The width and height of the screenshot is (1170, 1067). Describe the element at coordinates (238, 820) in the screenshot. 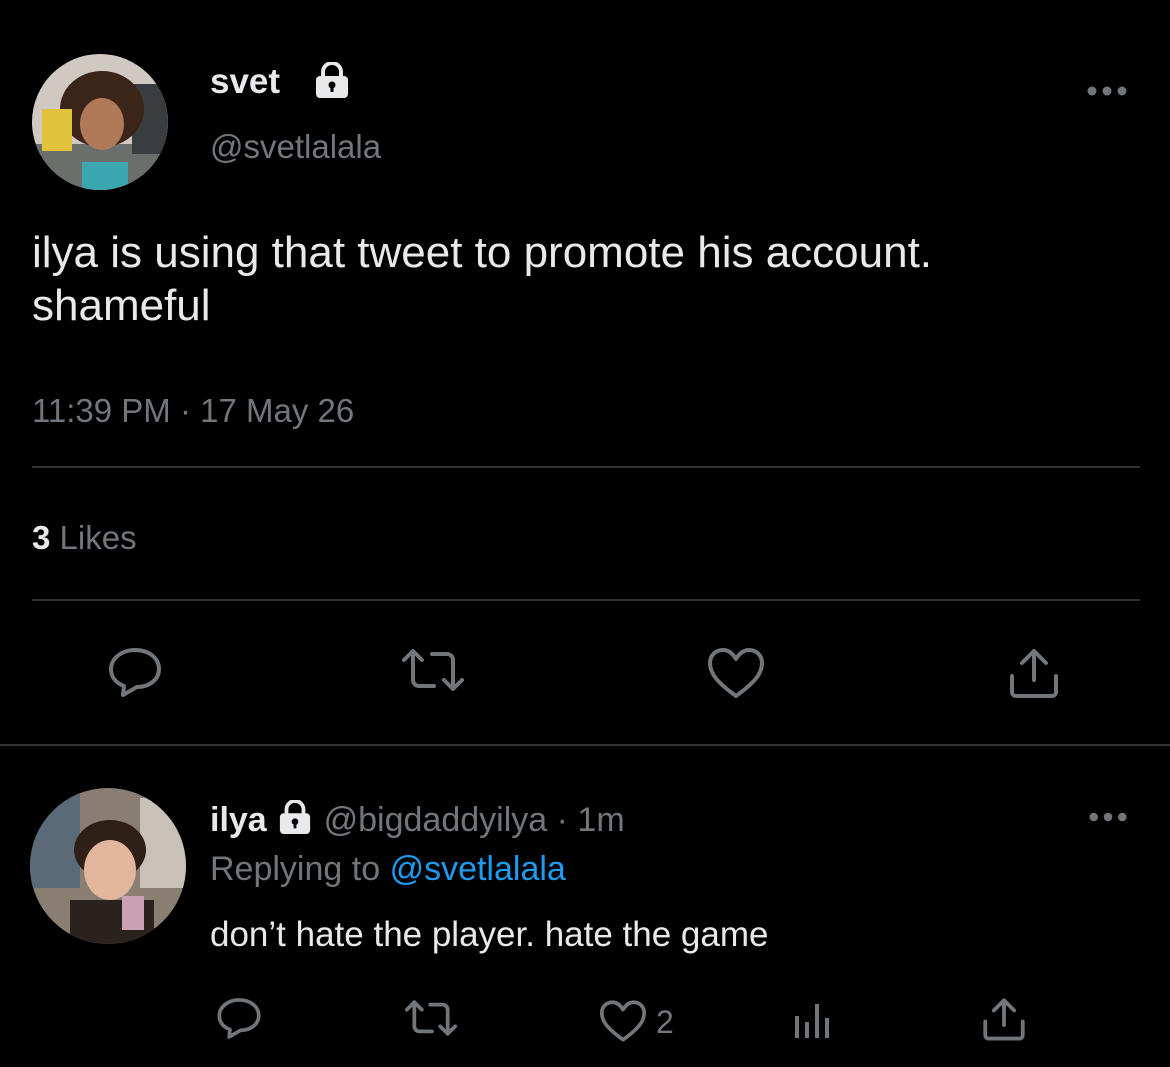

I see `reply-author-name: ilya` at that location.